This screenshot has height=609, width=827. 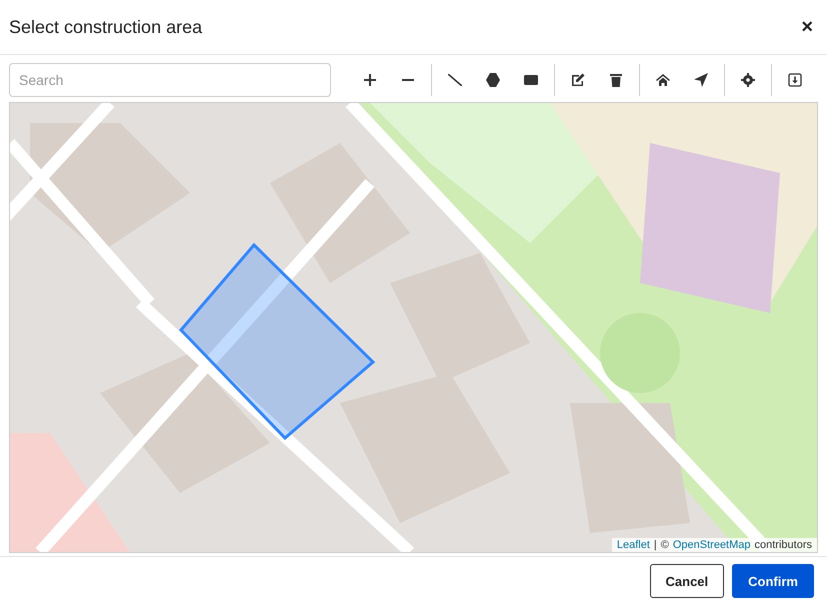 I want to click on contributors-text: contributors, so click(x=783, y=545).